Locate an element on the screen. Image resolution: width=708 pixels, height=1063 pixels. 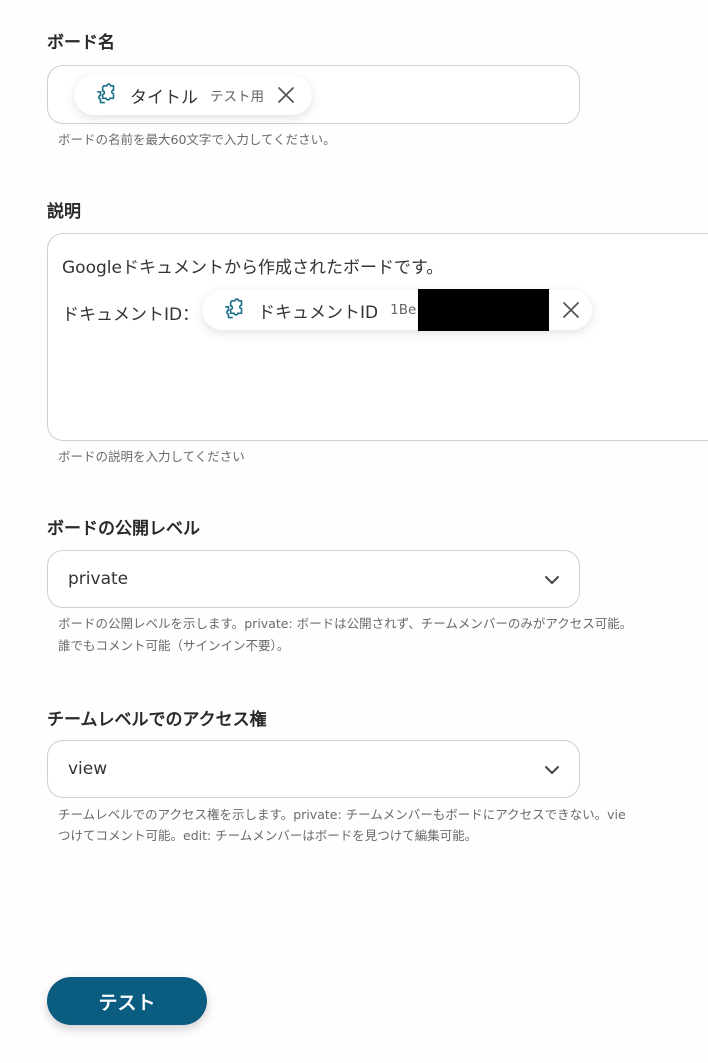
board-name-field: タイトル テスト用 is located at coordinates (313, 94).